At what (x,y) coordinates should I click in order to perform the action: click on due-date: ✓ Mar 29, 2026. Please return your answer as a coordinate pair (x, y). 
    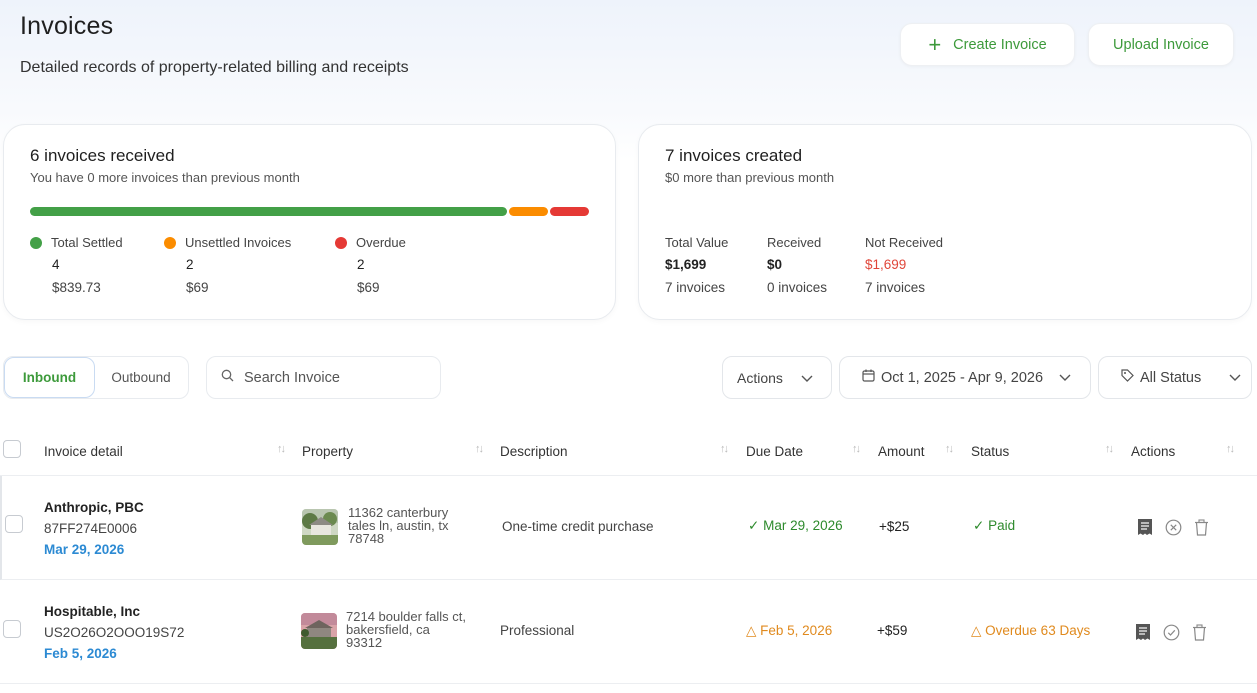
    Looking at the image, I should click on (795, 526).